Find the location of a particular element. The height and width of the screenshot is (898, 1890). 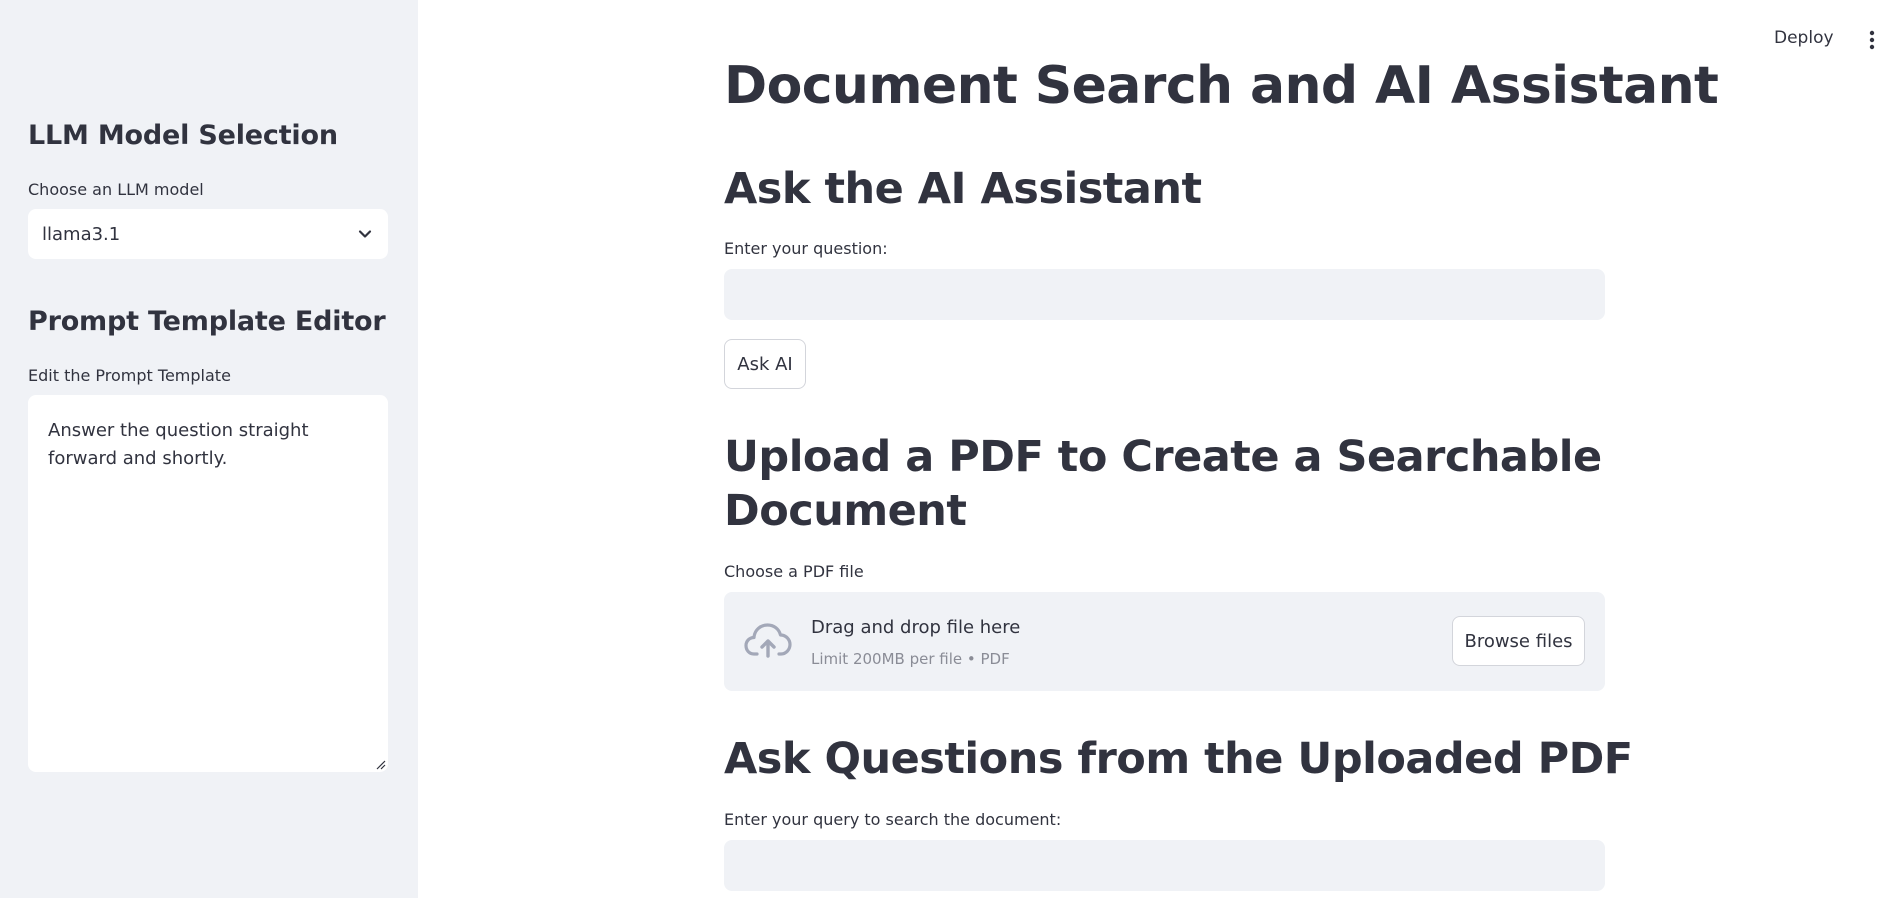

prompt-editor-heading: Prompt Template Editor is located at coordinates (207, 321).